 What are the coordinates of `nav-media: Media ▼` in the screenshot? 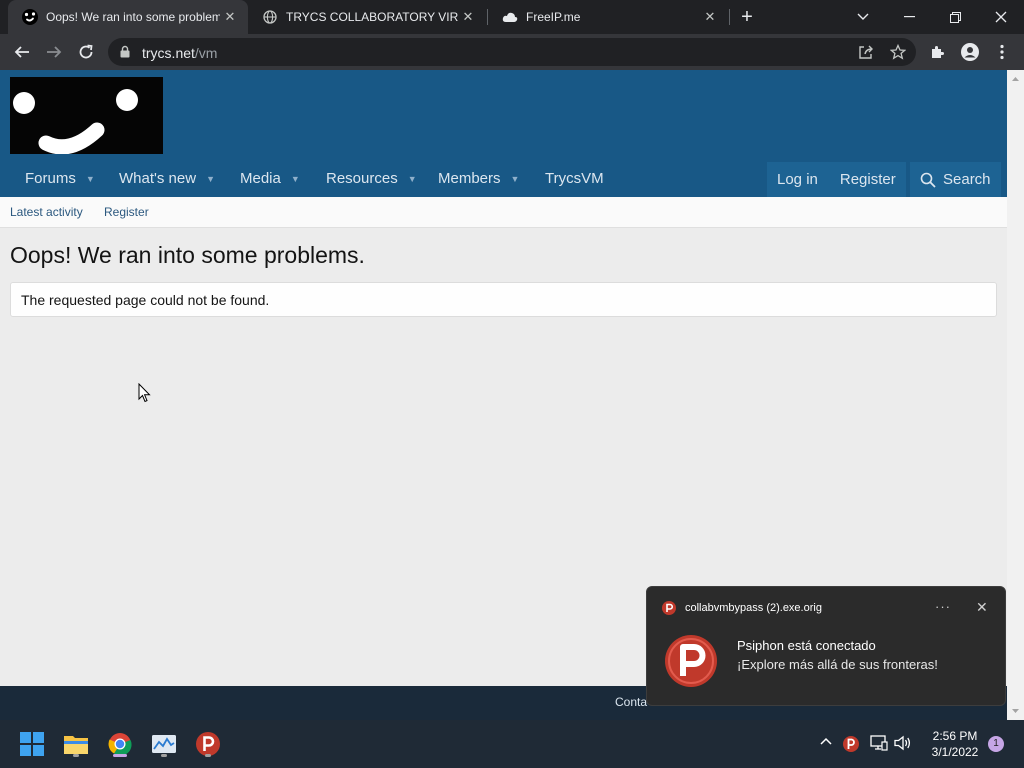 It's located at (270, 178).